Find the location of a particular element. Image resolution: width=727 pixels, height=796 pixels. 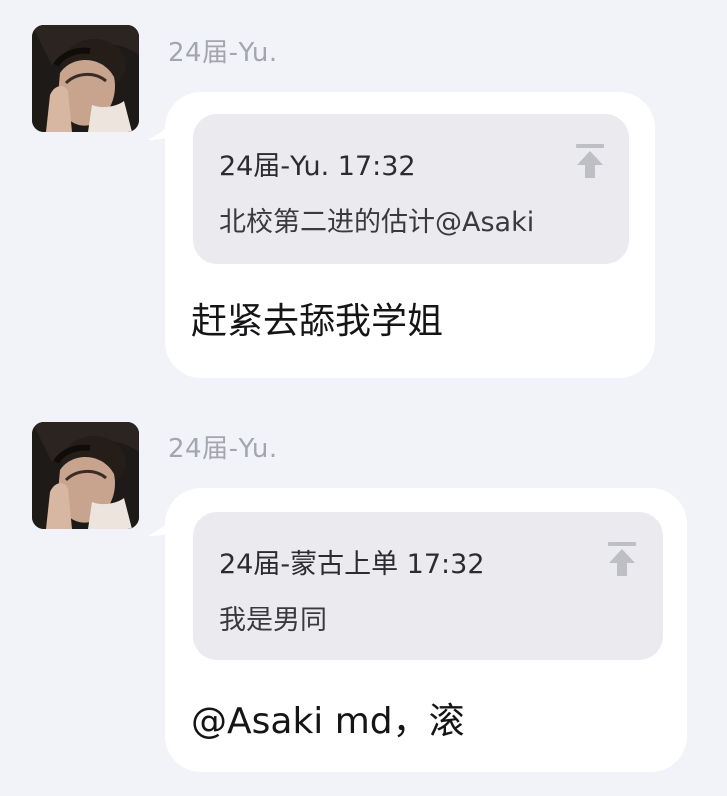

quoted-text: 北校第二进的估计@Asaki is located at coordinates (377, 222).